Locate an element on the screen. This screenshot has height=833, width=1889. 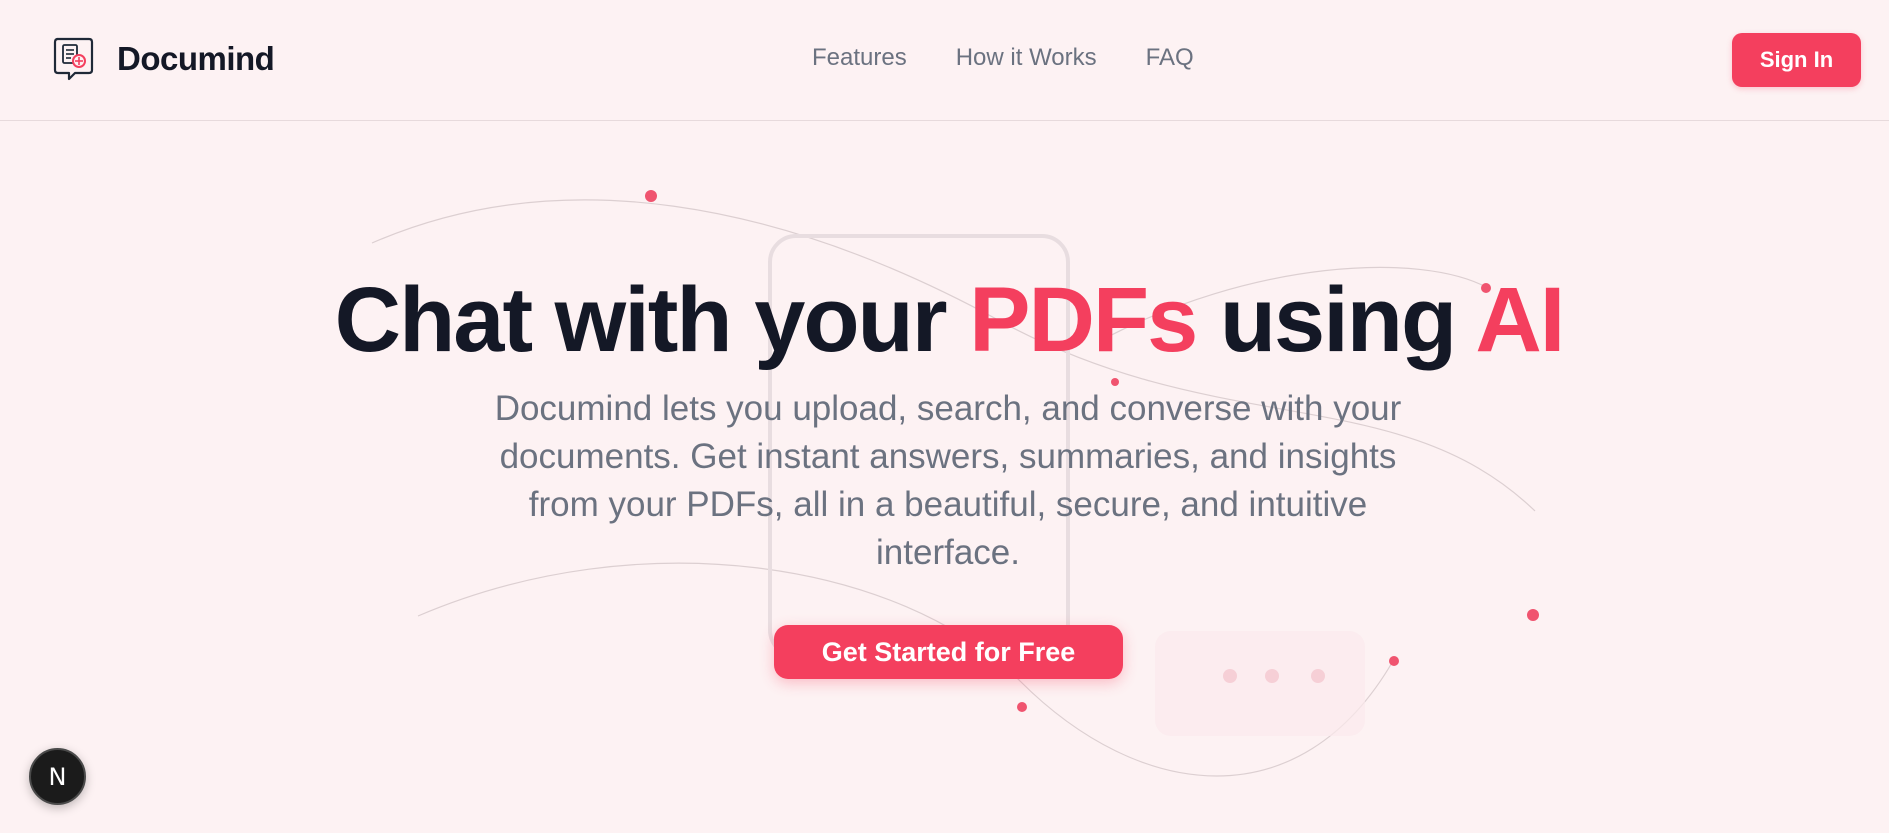
dev-badge-letter: N is located at coordinates (57, 776).